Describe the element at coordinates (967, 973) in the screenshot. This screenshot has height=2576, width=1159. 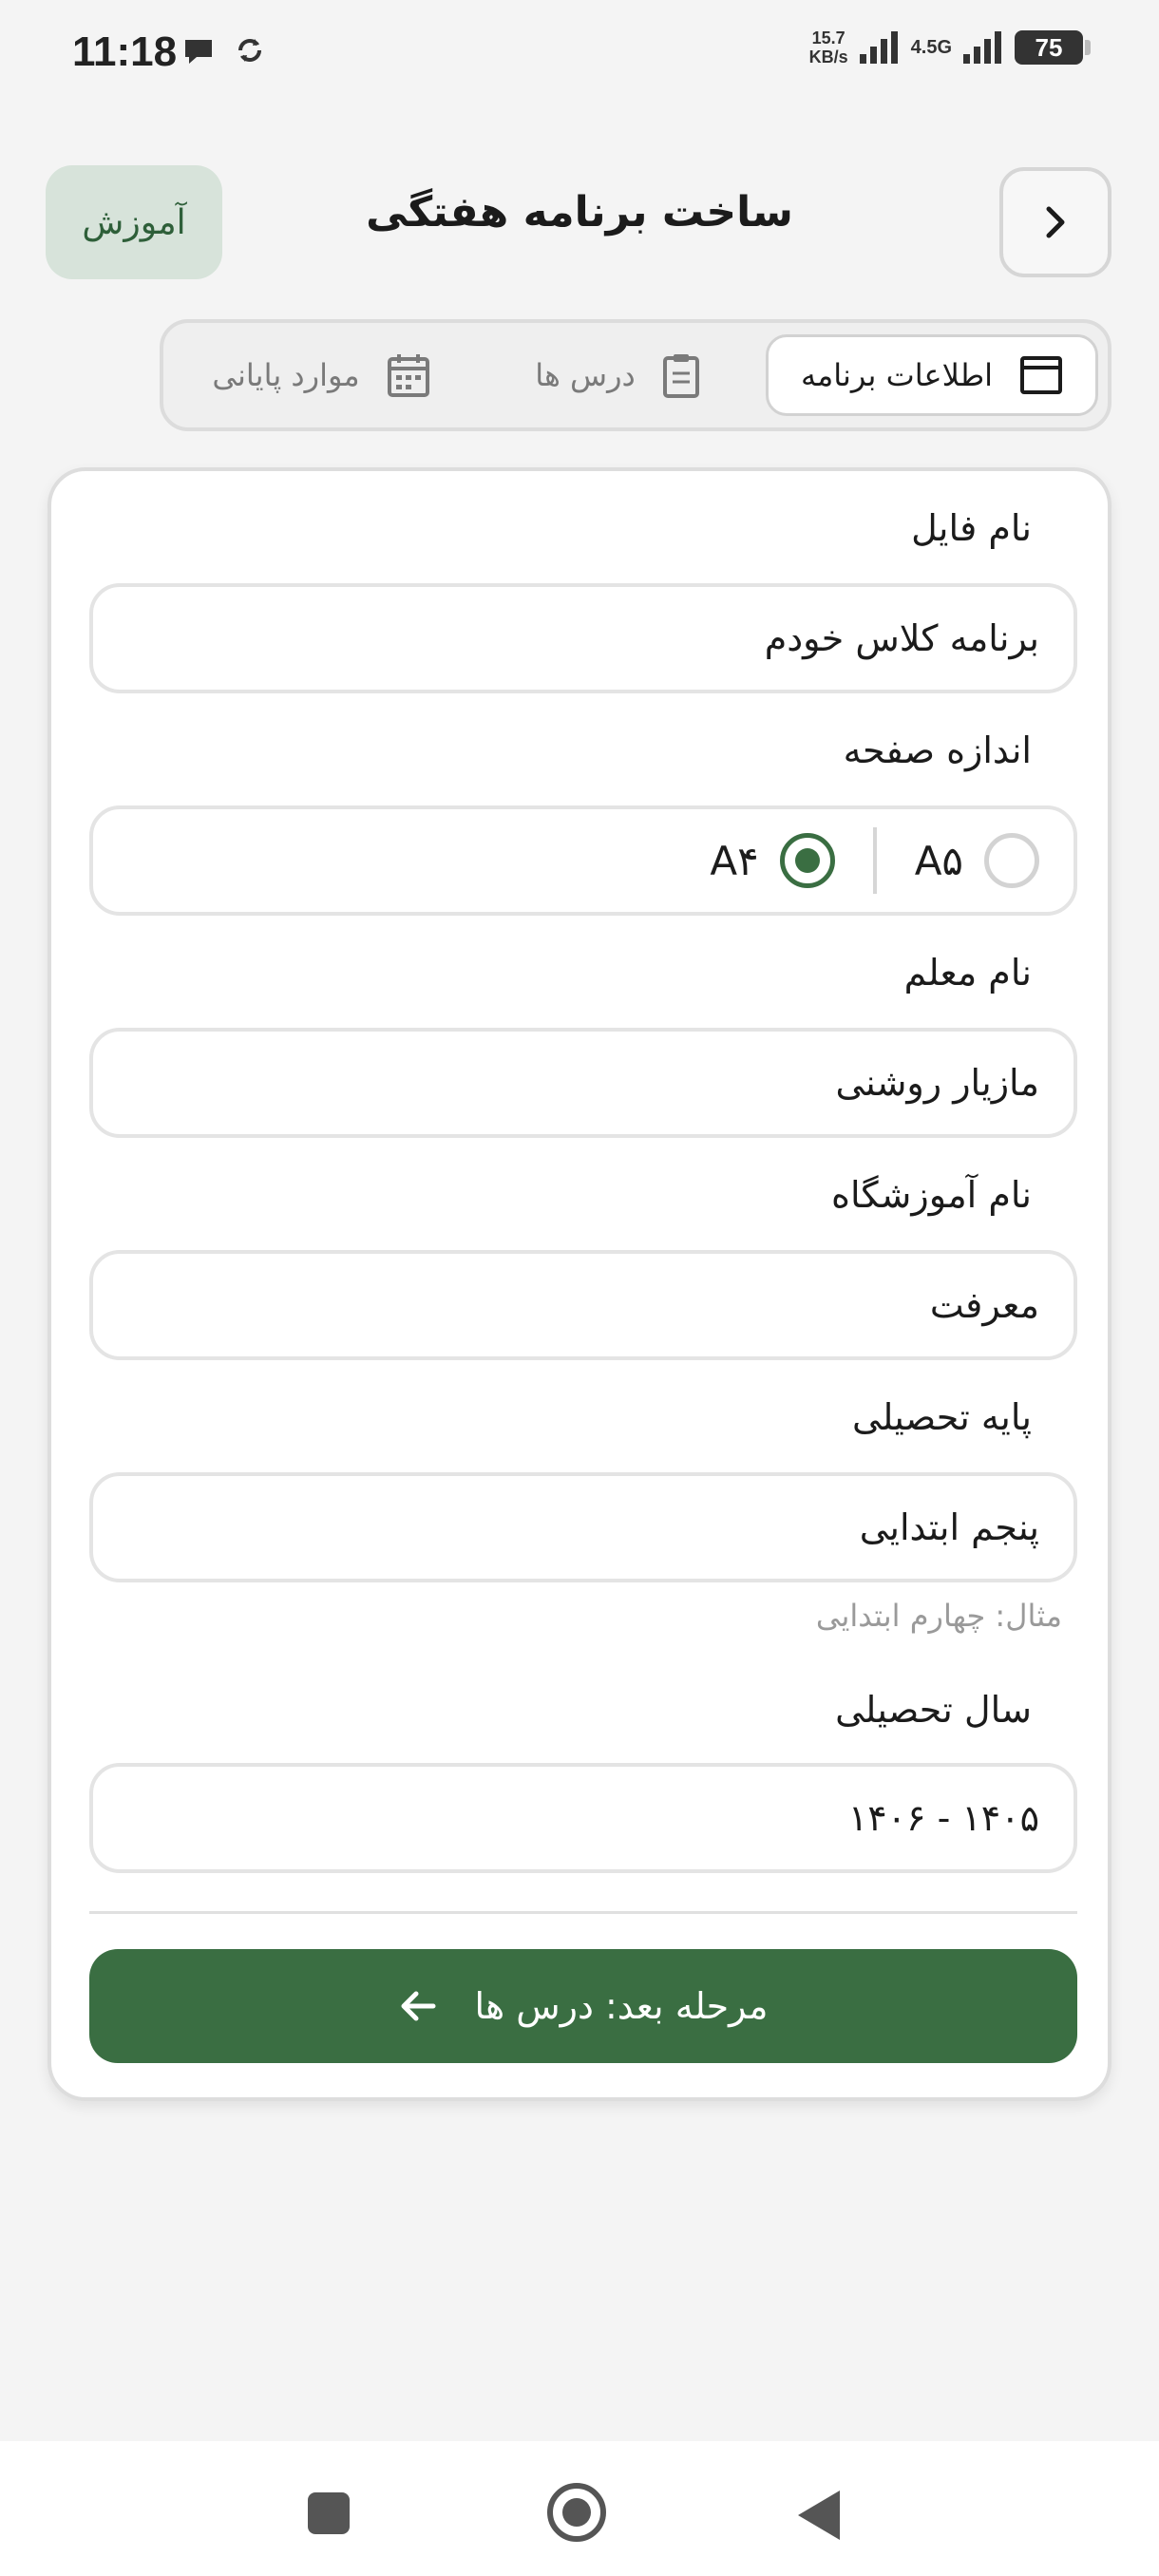
I see `teacher-name-label: نام معلم` at that location.